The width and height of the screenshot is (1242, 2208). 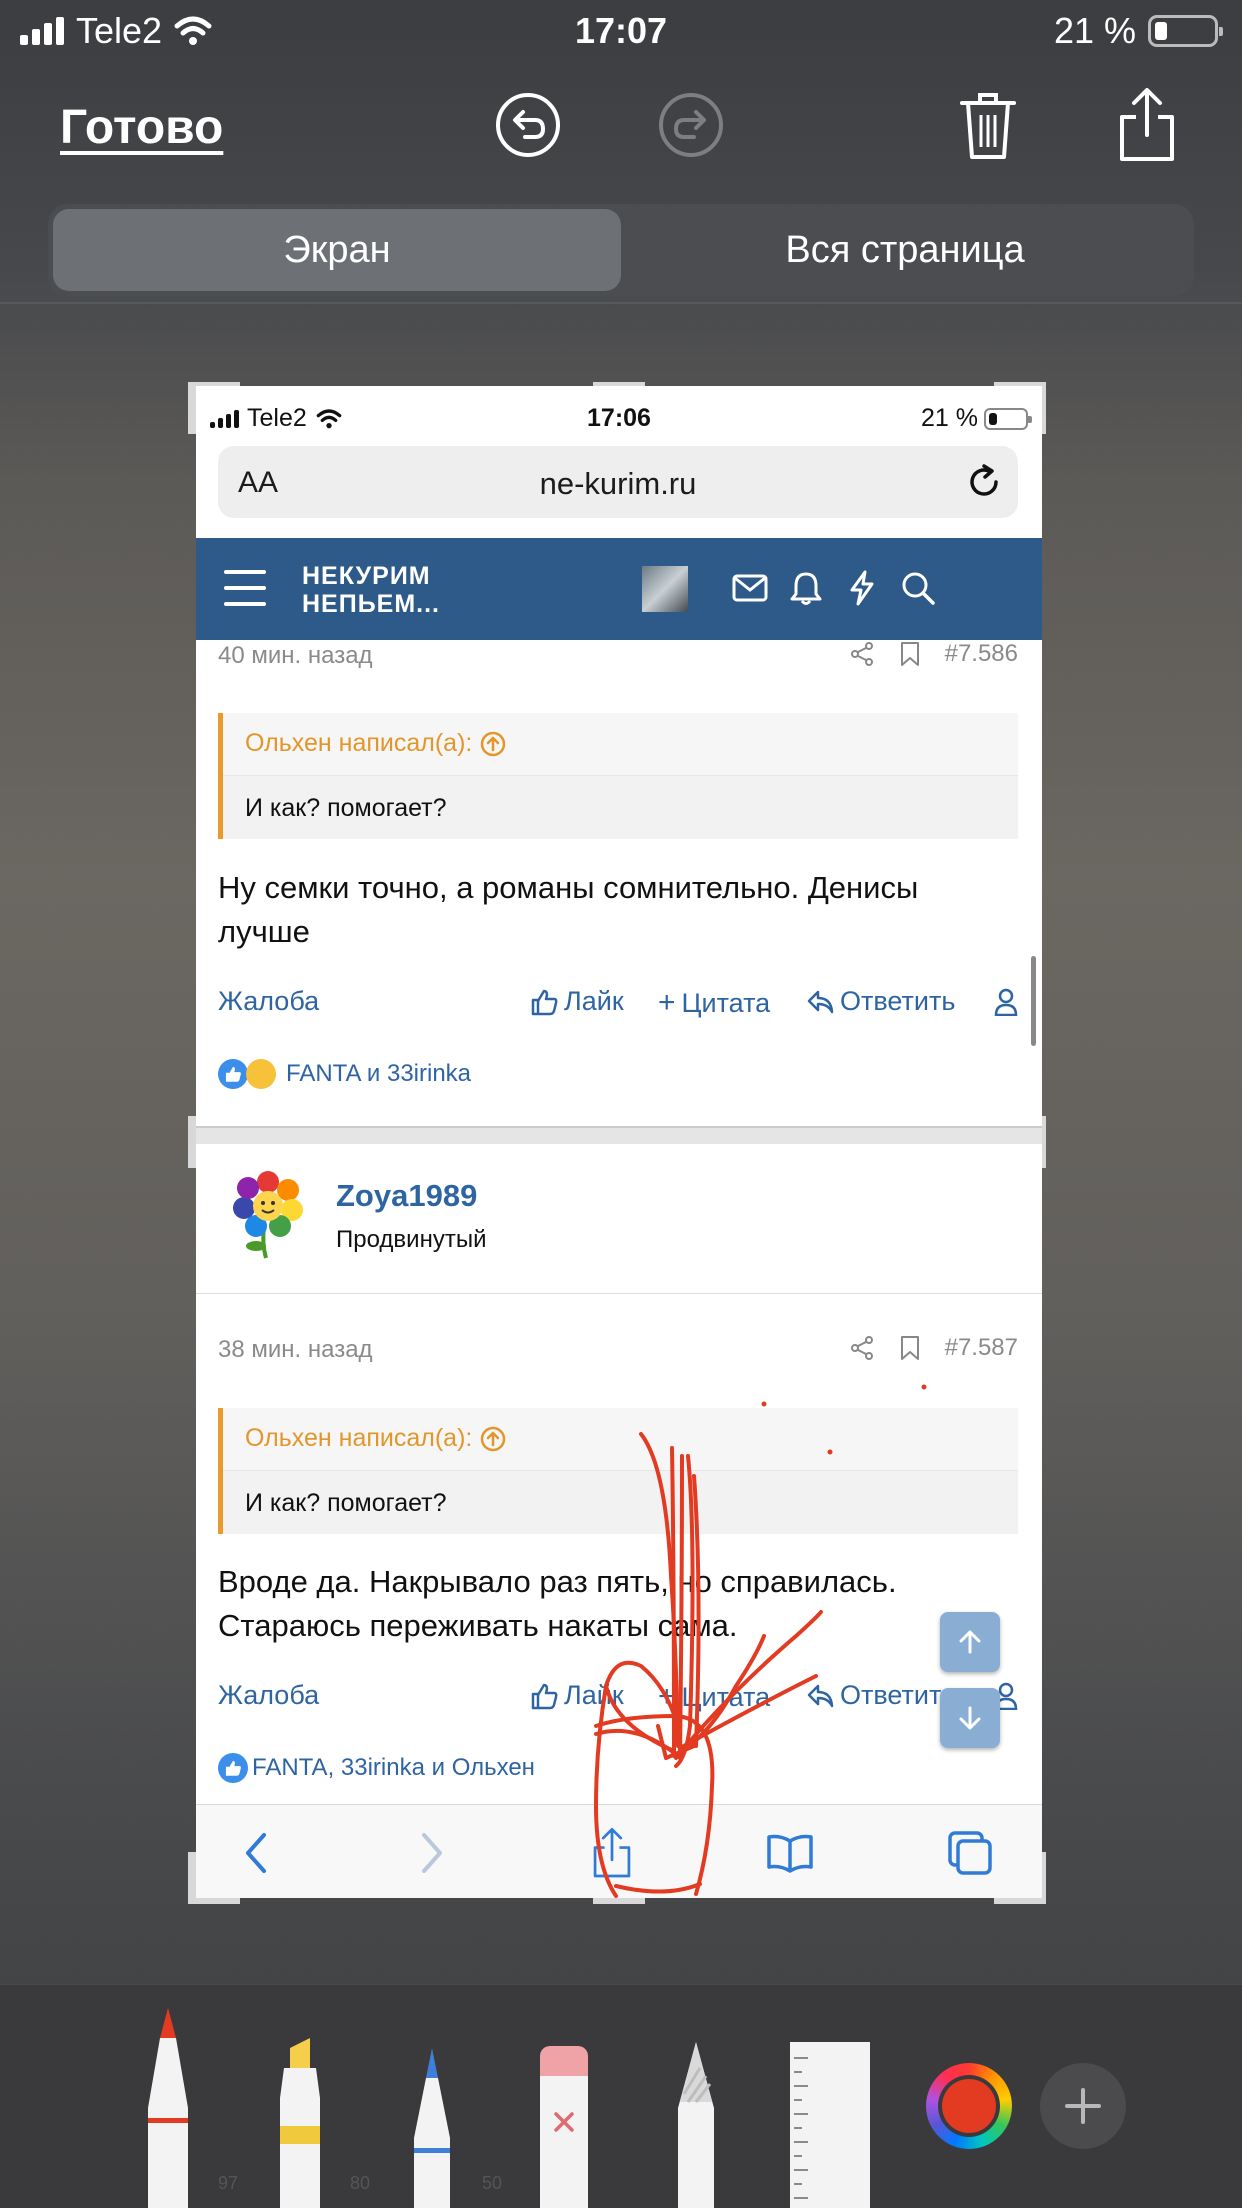 What do you see at coordinates (628, 1002) in the screenshot?
I see `post1-actions: Жалоба Лайк + Цитата Ответить` at bounding box center [628, 1002].